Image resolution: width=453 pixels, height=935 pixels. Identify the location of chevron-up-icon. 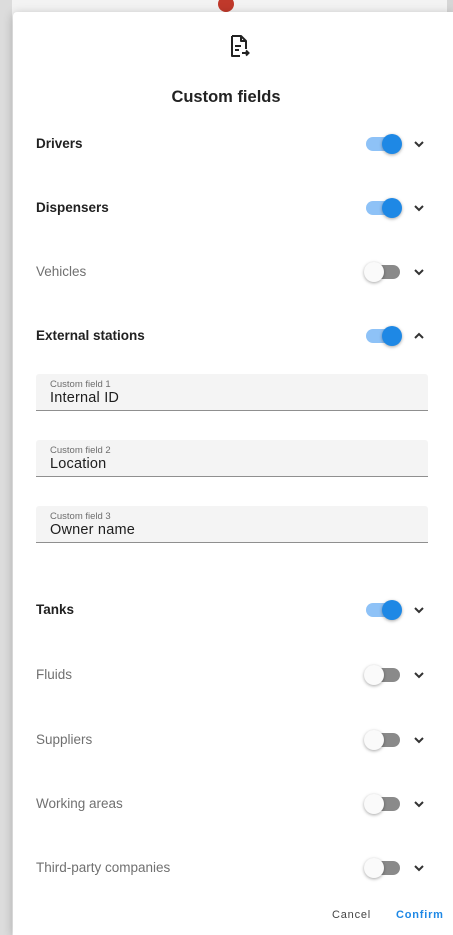
(419, 336).